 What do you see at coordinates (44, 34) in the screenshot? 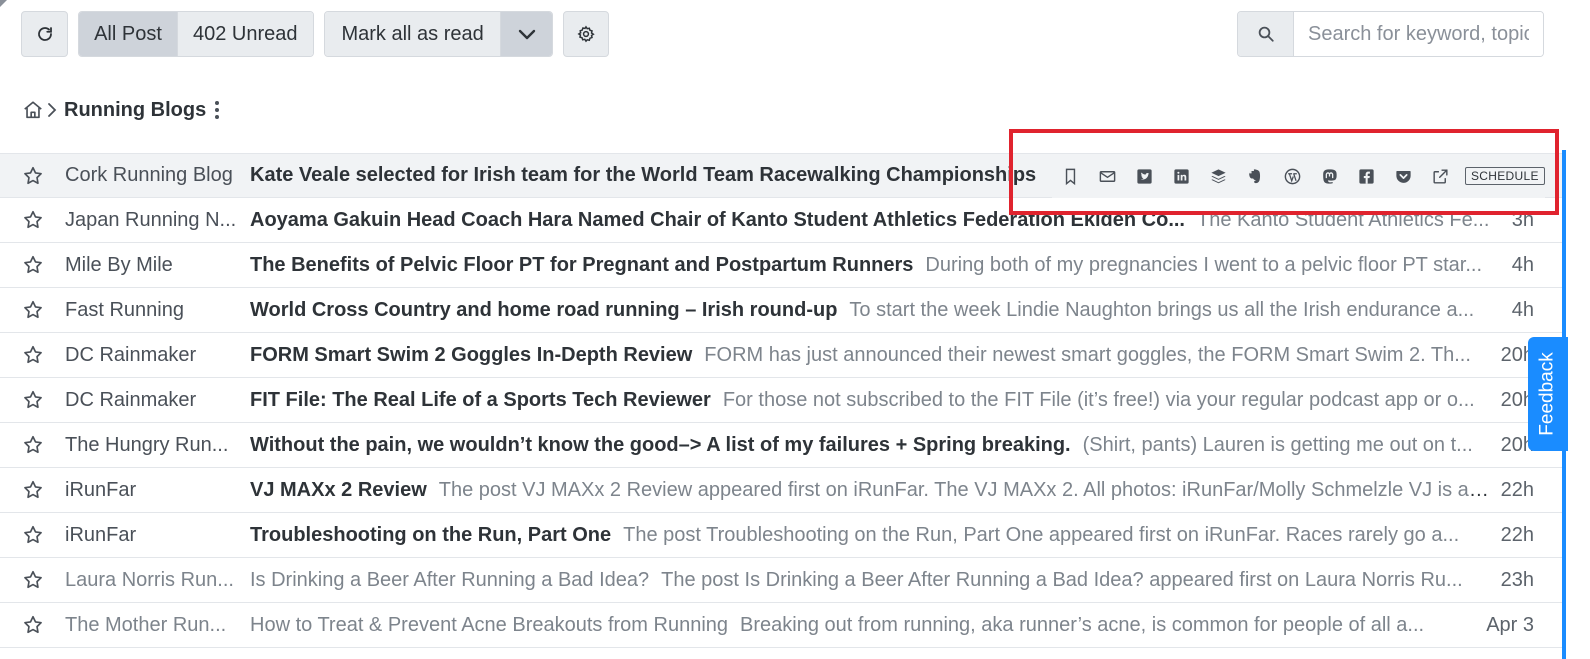
I see `refresh-button` at bounding box center [44, 34].